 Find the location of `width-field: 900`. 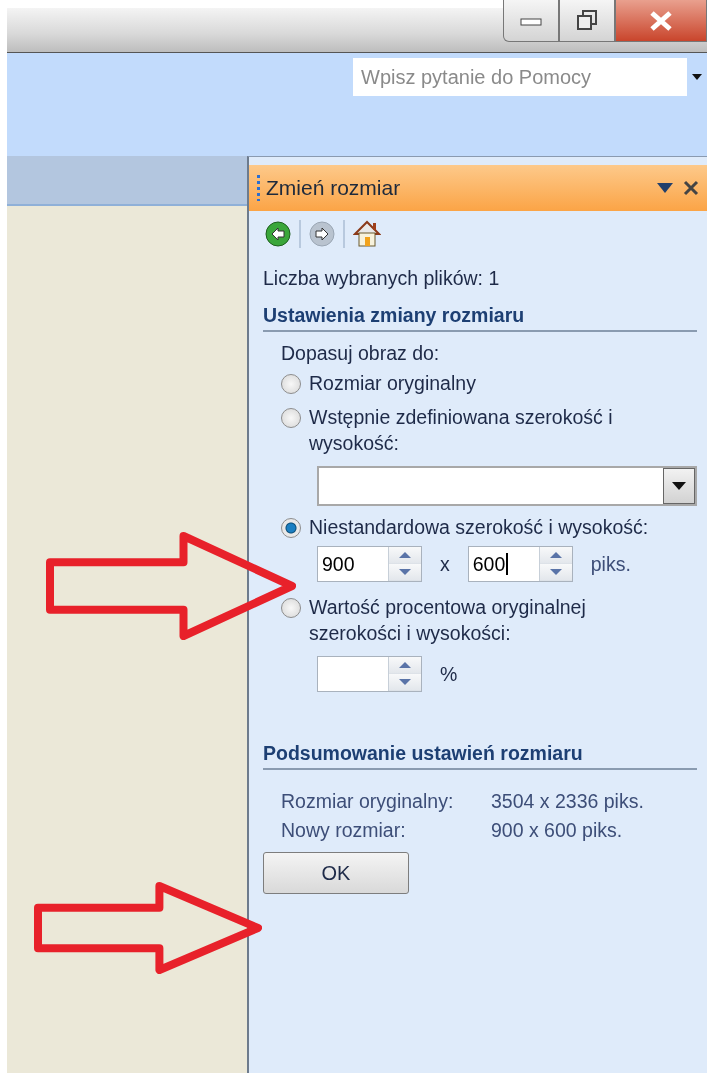

width-field: 900 is located at coordinates (369, 564).